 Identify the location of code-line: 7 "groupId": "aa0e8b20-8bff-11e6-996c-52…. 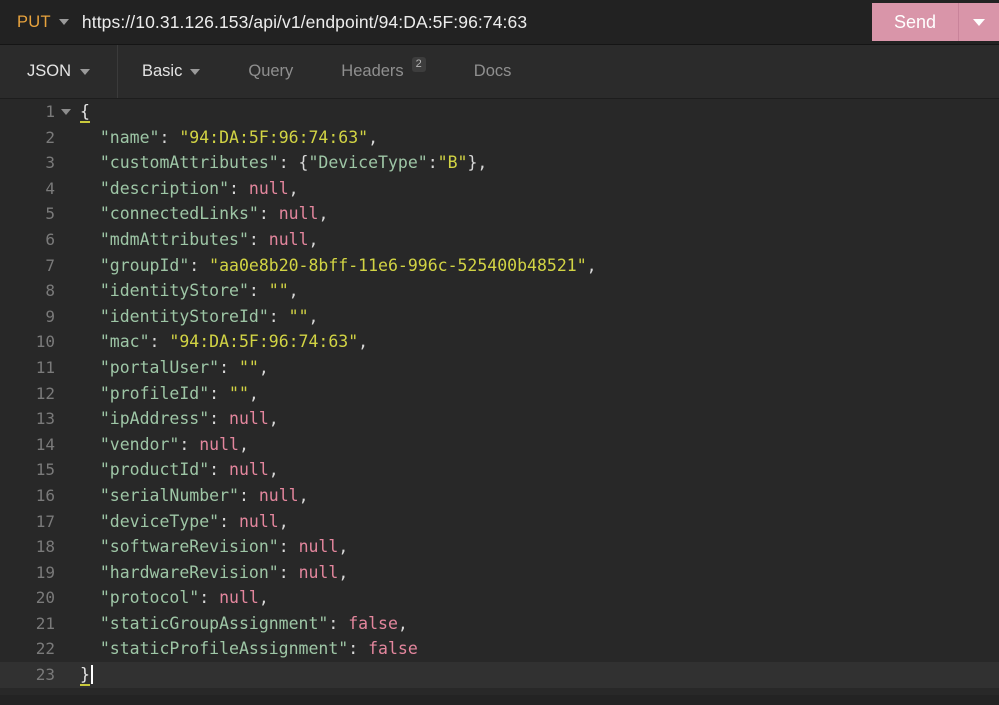
(499, 266).